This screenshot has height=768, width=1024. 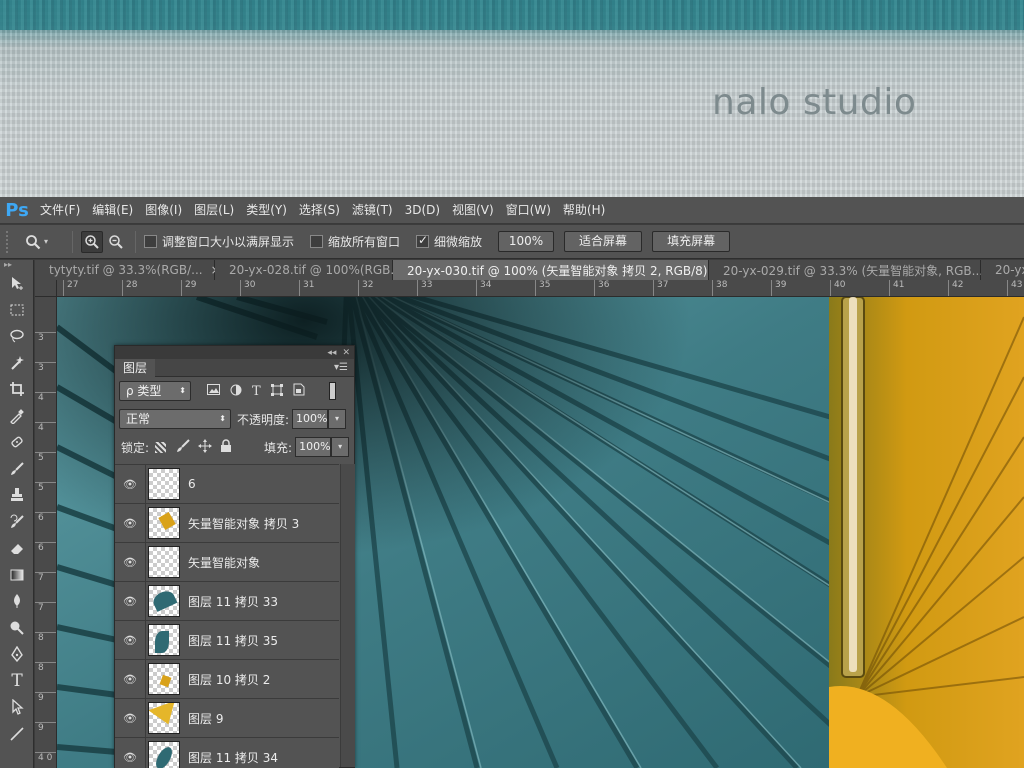 What do you see at coordinates (17, 310) in the screenshot?
I see `marquee-tool-icon` at bounding box center [17, 310].